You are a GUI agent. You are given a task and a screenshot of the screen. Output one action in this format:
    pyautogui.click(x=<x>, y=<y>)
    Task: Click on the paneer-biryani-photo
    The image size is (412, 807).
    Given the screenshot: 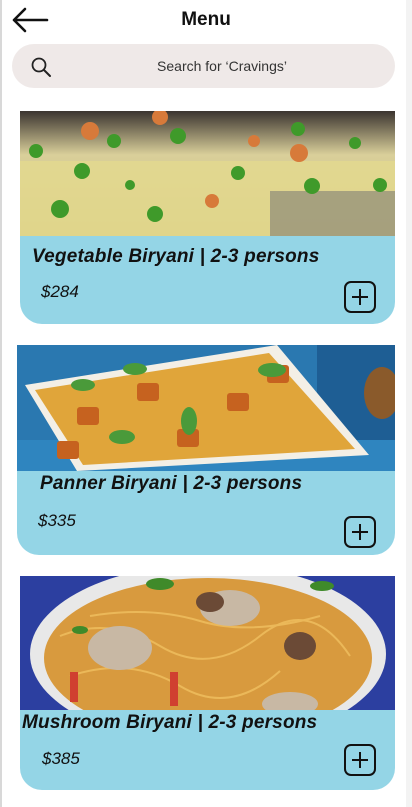 What is the action you would take?
    pyautogui.click(x=206, y=408)
    